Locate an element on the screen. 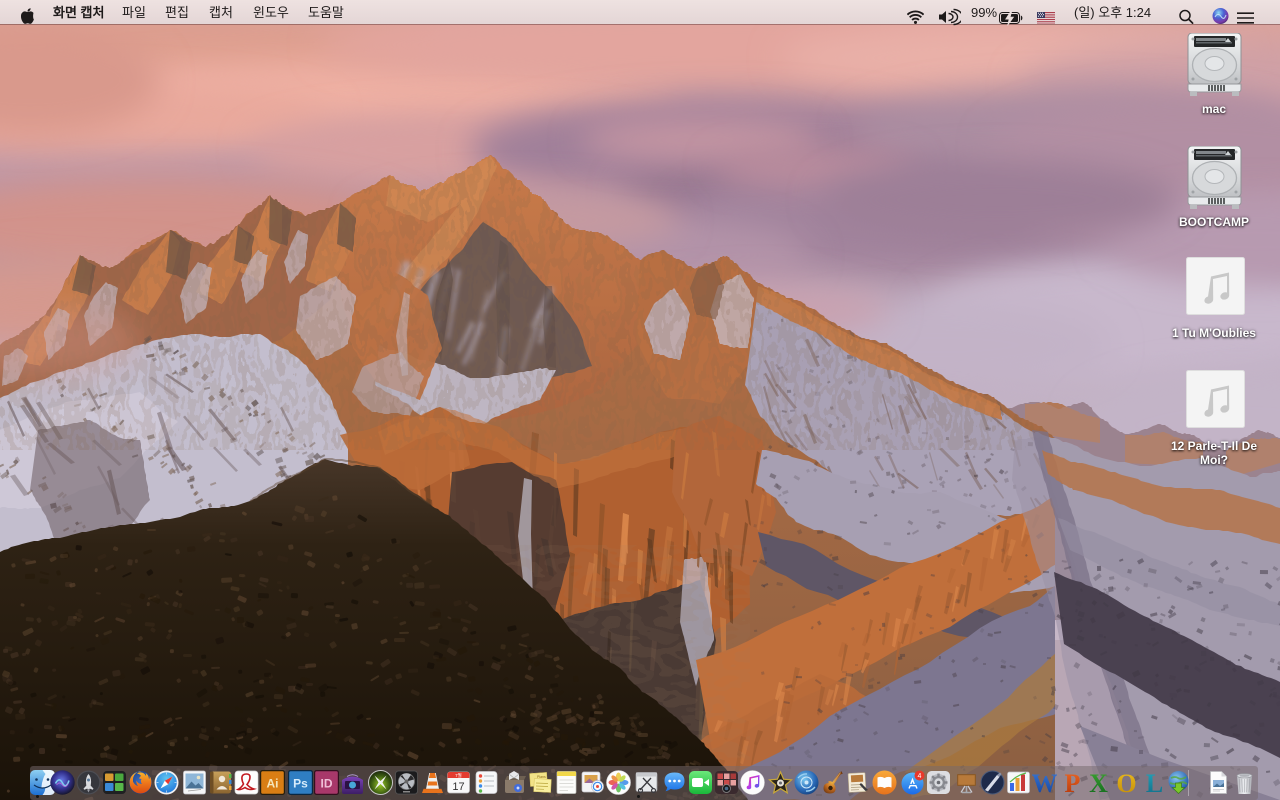 The height and width of the screenshot is (800, 1280). svg-text: Plans is located at coordinates (541, 777).